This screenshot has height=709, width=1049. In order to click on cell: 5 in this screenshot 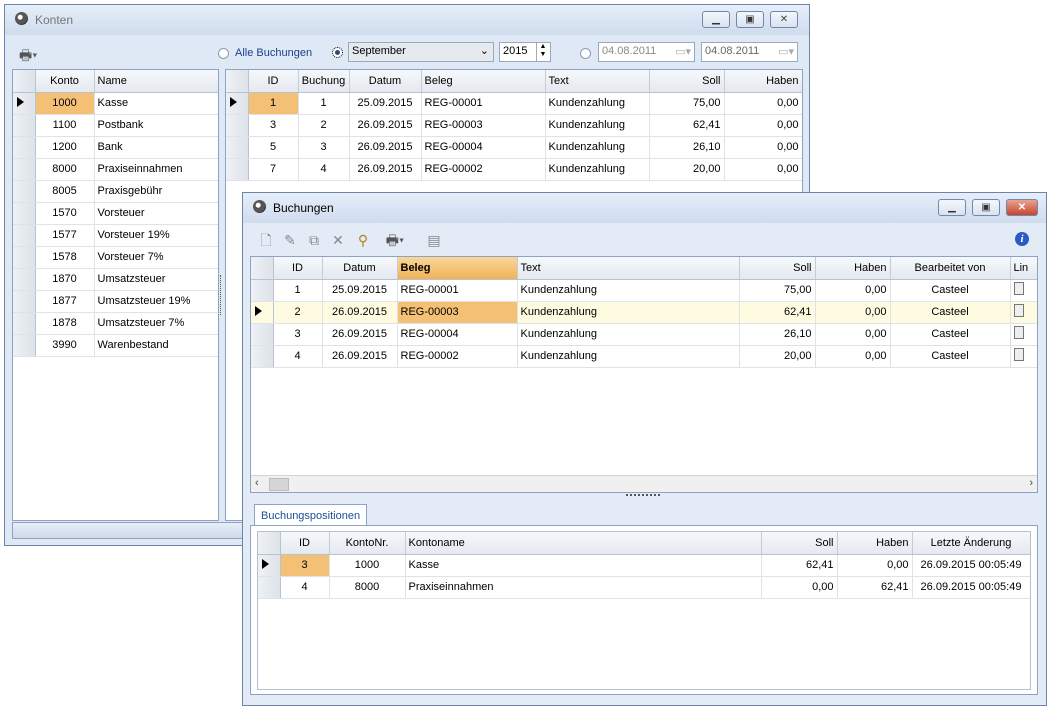, I will do `click(273, 147)`.